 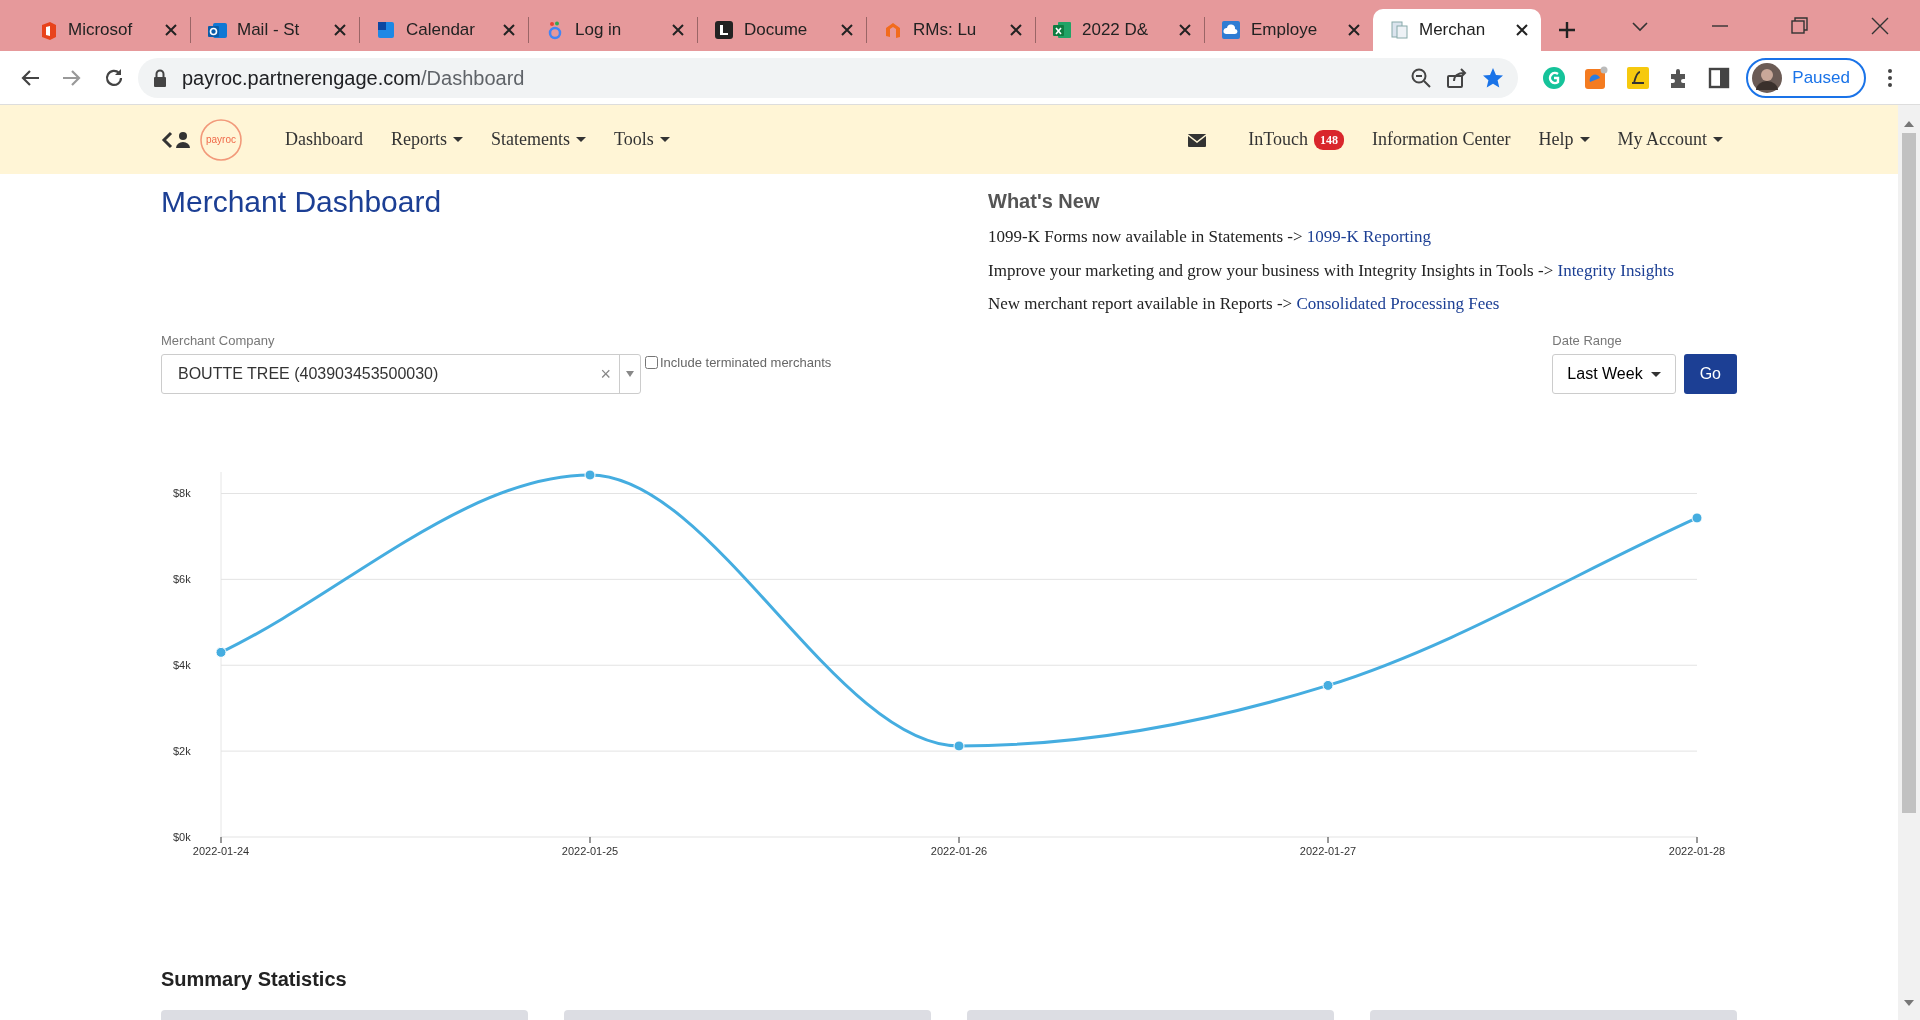 I want to click on browser-tab: Employe, so click(x=1289, y=30).